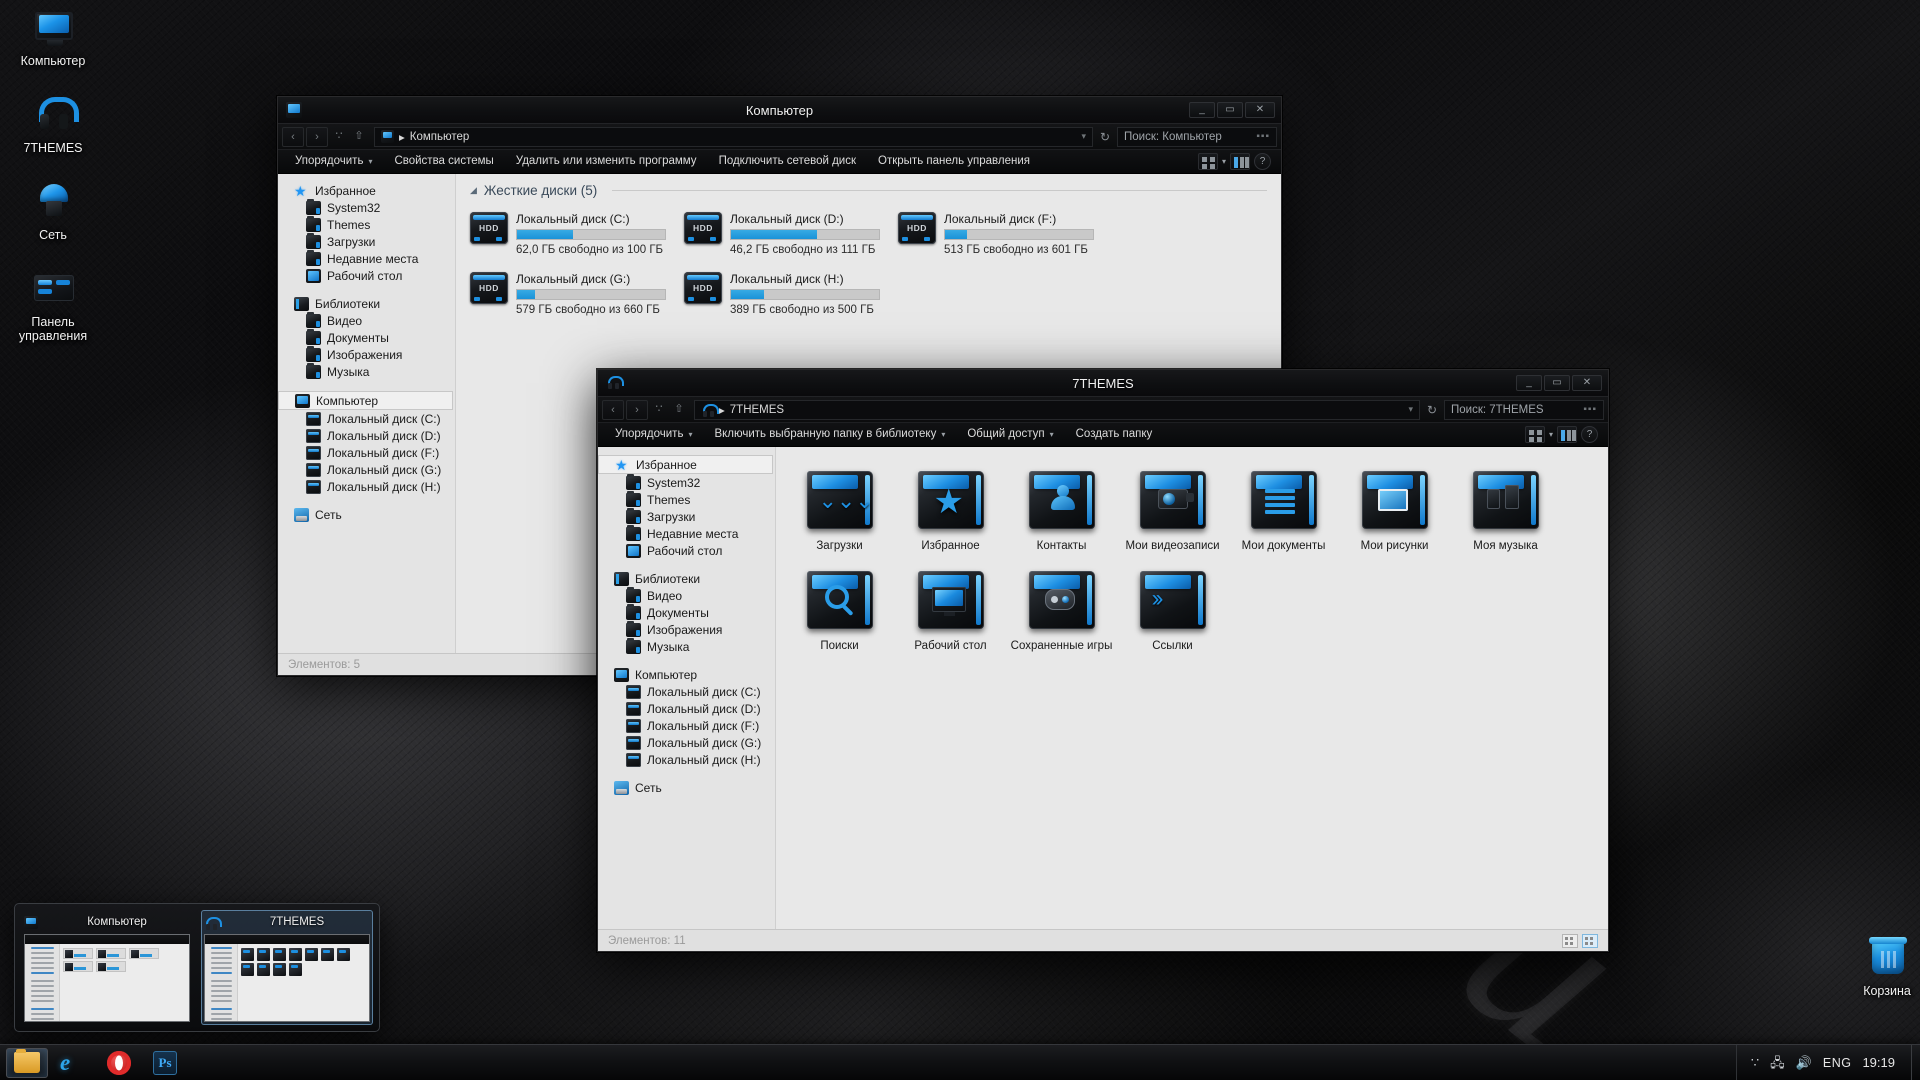 This screenshot has height=1080, width=1920. What do you see at coordinates (1804, 1062) in the screenshot?
I see `volume-icon: 🔊` at bounding box center [1804, 1062].